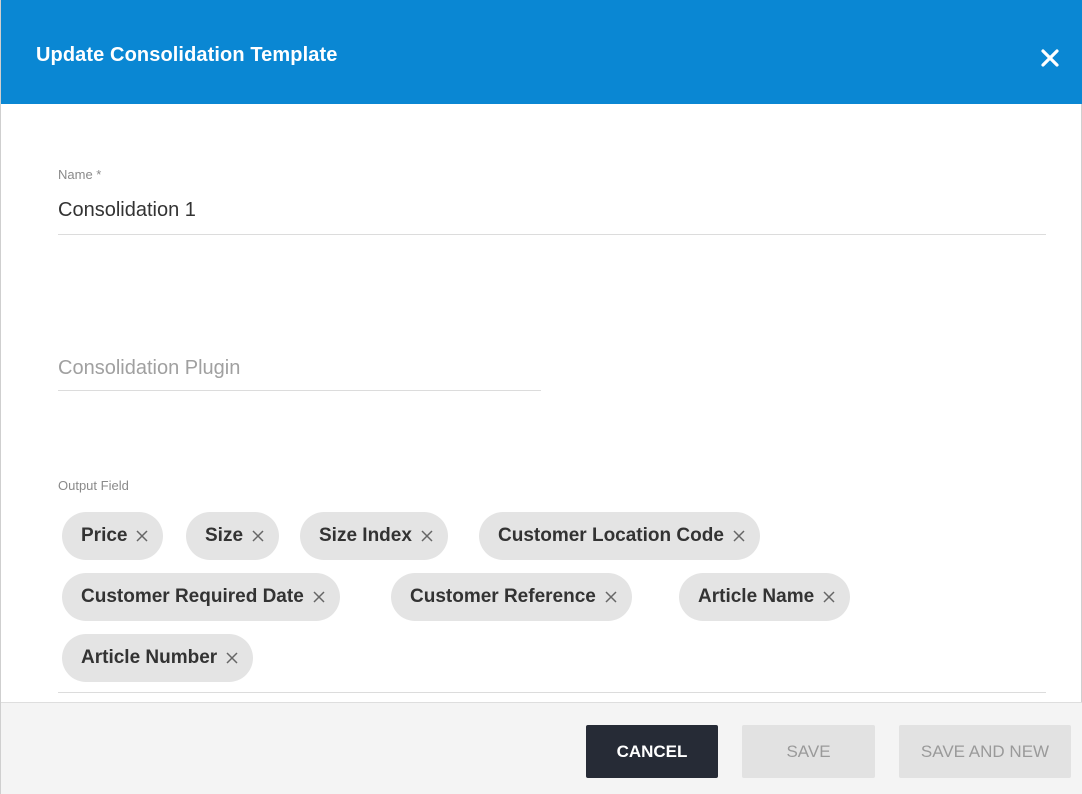 Image resolution: width=1082 pixels, height=794 pixels. What do you see at coordinates (93, 485) in the screenshot?
I see `output-field-label: Output Field` at bounding box center [93, 485].